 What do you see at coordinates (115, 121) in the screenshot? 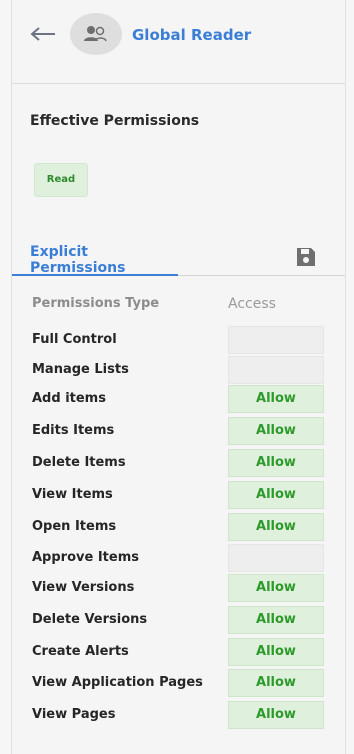
I see `effective-permissions-heading: Effective Permissions` at bounding box center [115, 121].